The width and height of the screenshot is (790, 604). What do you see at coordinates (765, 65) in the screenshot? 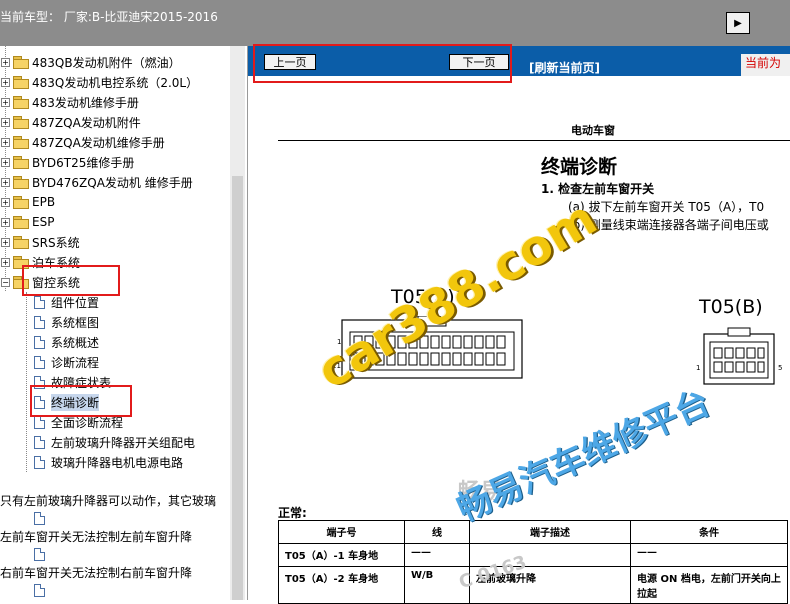
I see `current-page-label: 当前为` at bounding box center [765, 65].